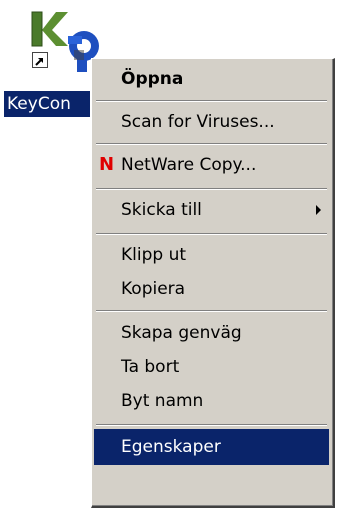 The image size is (339, 511). I want to click on shortcut-label: KeyCon, so click(47, 104).